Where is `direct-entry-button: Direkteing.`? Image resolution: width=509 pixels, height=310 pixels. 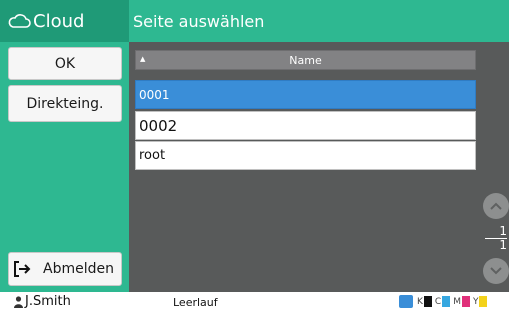 direct-entry-button: Direkteing. is located at coordinates (65, 103).